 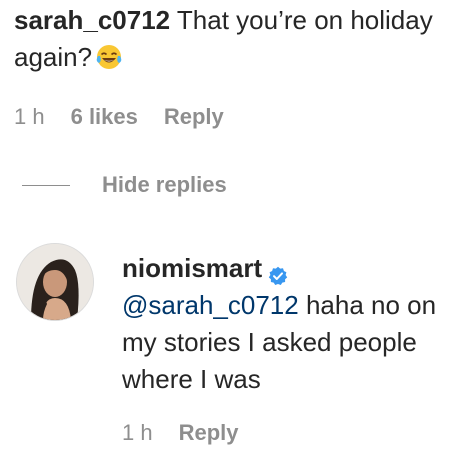 I want to click on laughing-tears-emoji-icon, so click(x=109, y=56).